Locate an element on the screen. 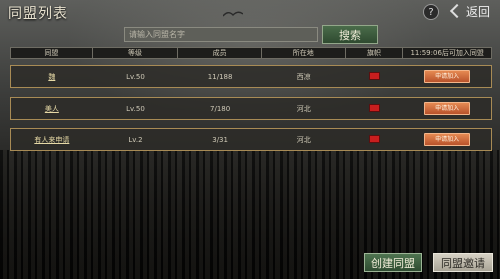  table-row: 有人来申请 Lv.2 3/31 河北 申请加入 is located at coordinates (251, 139).